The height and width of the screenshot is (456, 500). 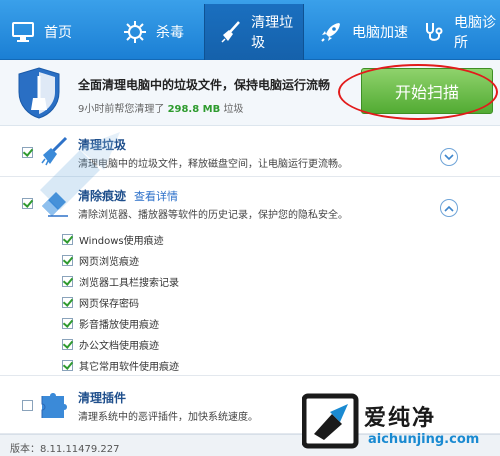 What do you see at coordinates (27, 152) in the screenshot?
I see `clean-junk-checkbox` at bounding box center [27, 152].